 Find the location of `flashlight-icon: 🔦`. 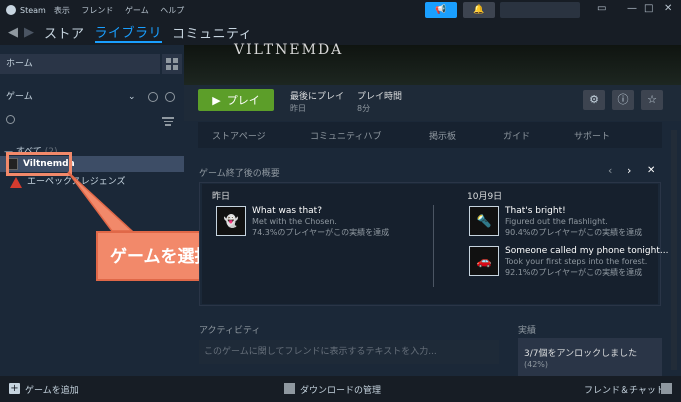

flashlight-icon: 🔦 is located at coordinates (484, 221).